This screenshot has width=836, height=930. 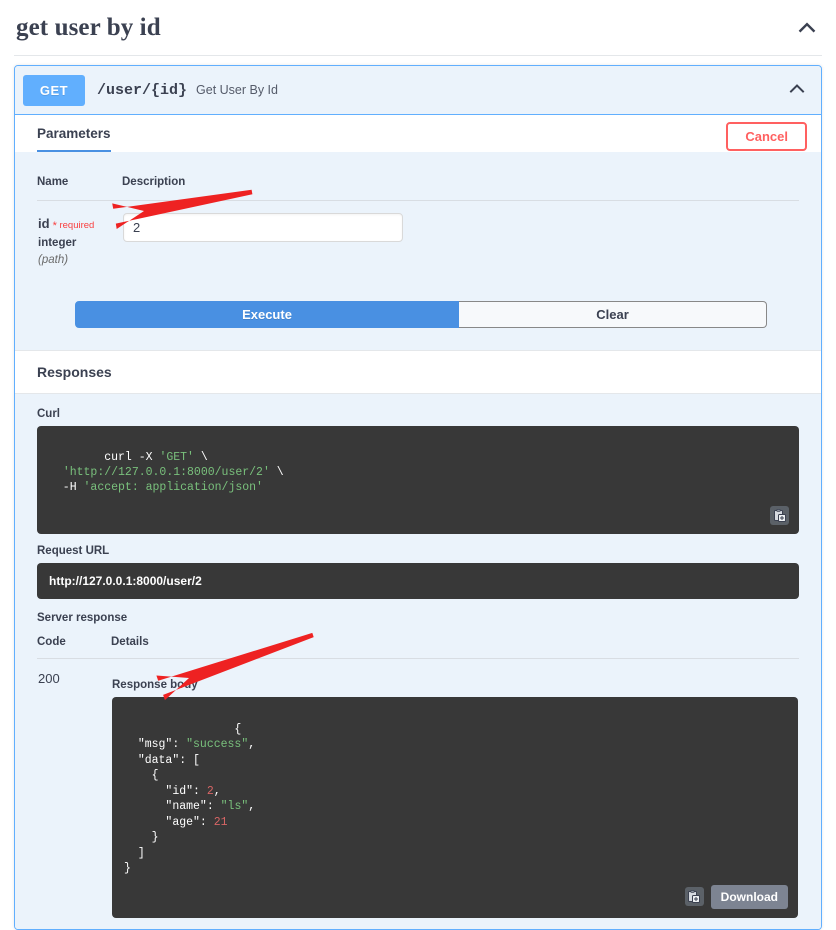 I want to click on status-code: 200, so click(x=49, y=678).